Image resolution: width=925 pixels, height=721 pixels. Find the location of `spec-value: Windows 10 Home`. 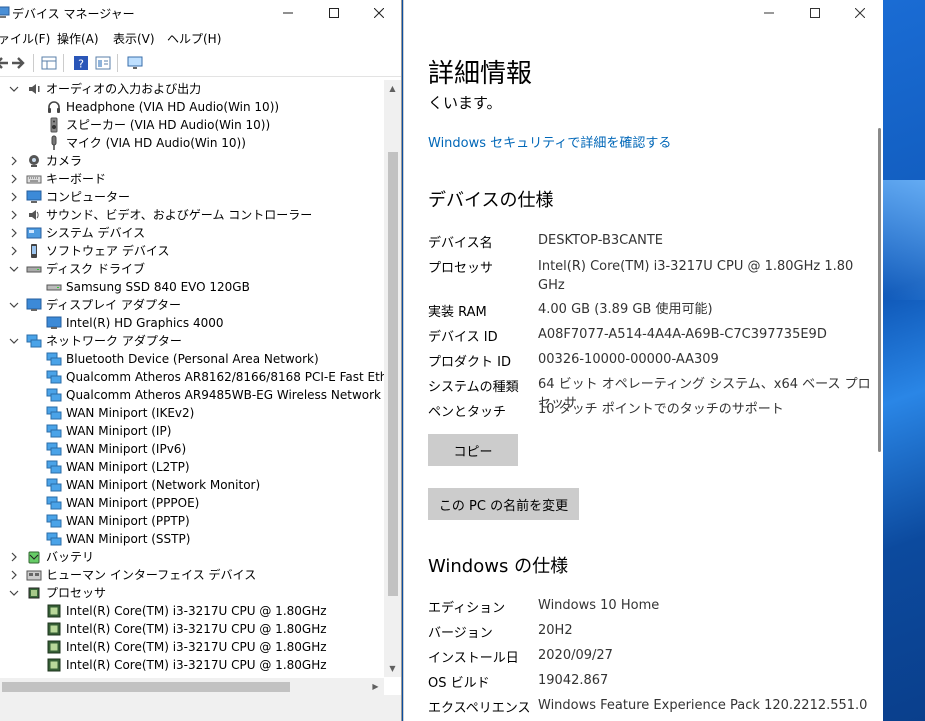

spec-value: Windows 10 Home is located at coordinates (599, 605).